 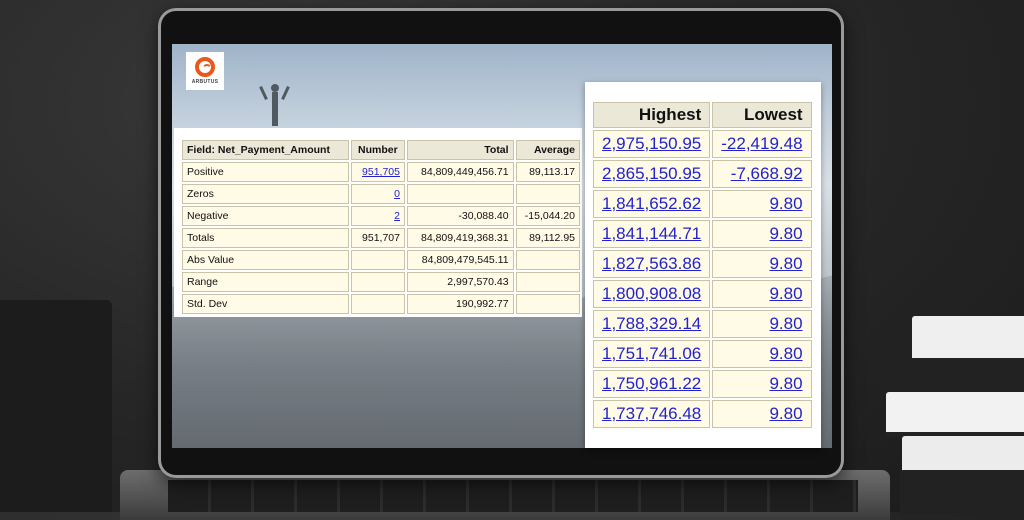 What do you see at coordinates (702, 234) in the screenshot?
I see `table-row: 1,841,144.71 9.80` at bounding box center [702, 234].